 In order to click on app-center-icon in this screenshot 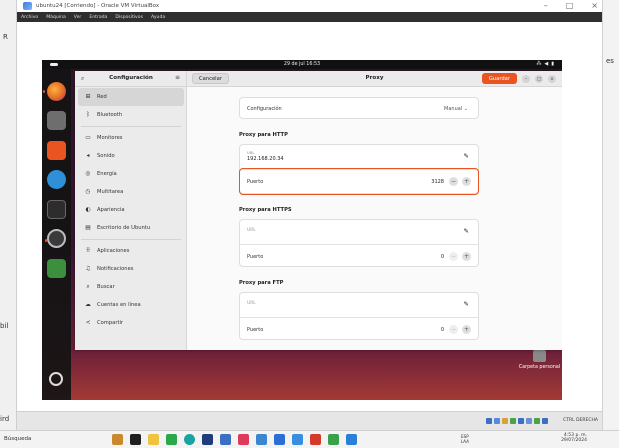, I will do `click(56, 150)`.